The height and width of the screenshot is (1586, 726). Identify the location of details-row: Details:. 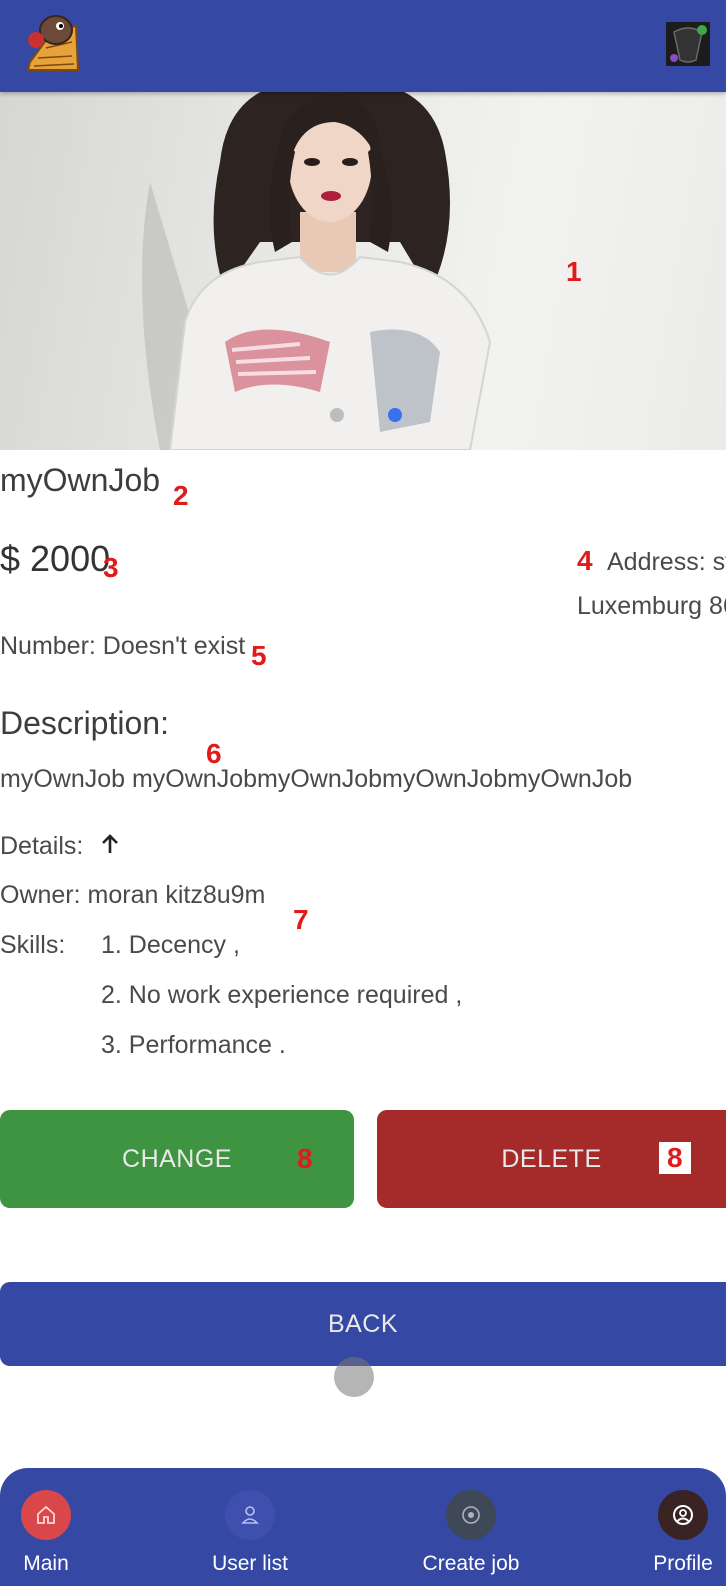
(60, 847).